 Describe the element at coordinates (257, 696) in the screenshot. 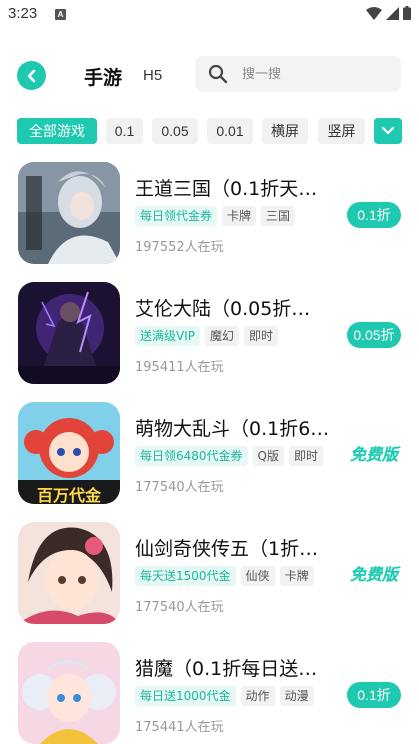

I see `genre-tag: 动作` at that location.